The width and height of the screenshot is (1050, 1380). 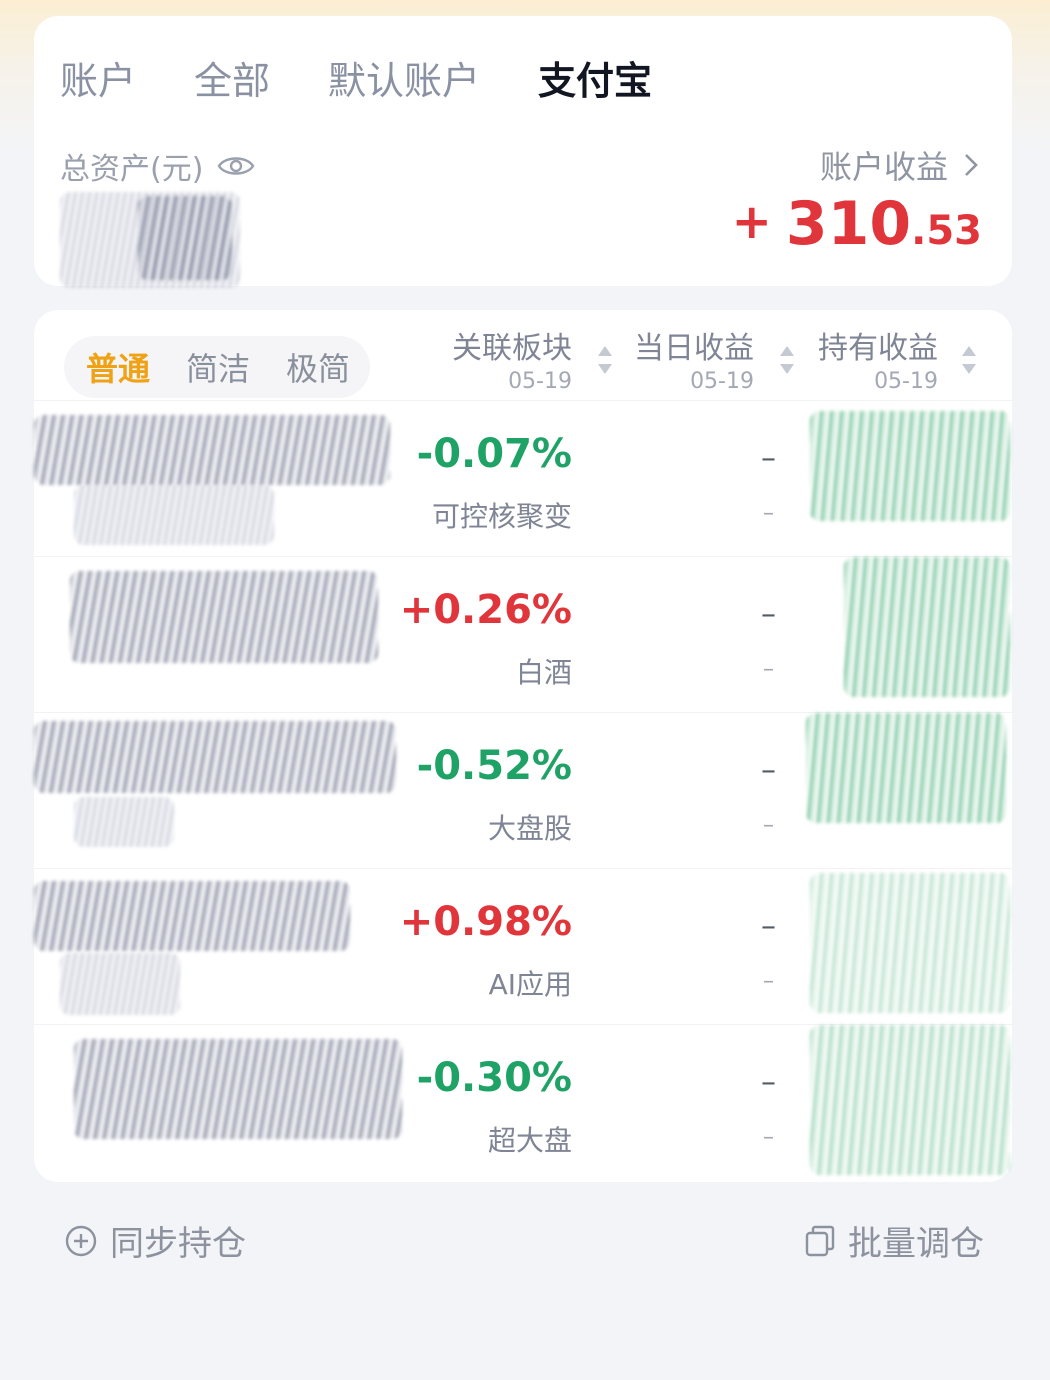 I want to click on column-holding-profit: 持有收益 05-19, so click(x=878, y=363).